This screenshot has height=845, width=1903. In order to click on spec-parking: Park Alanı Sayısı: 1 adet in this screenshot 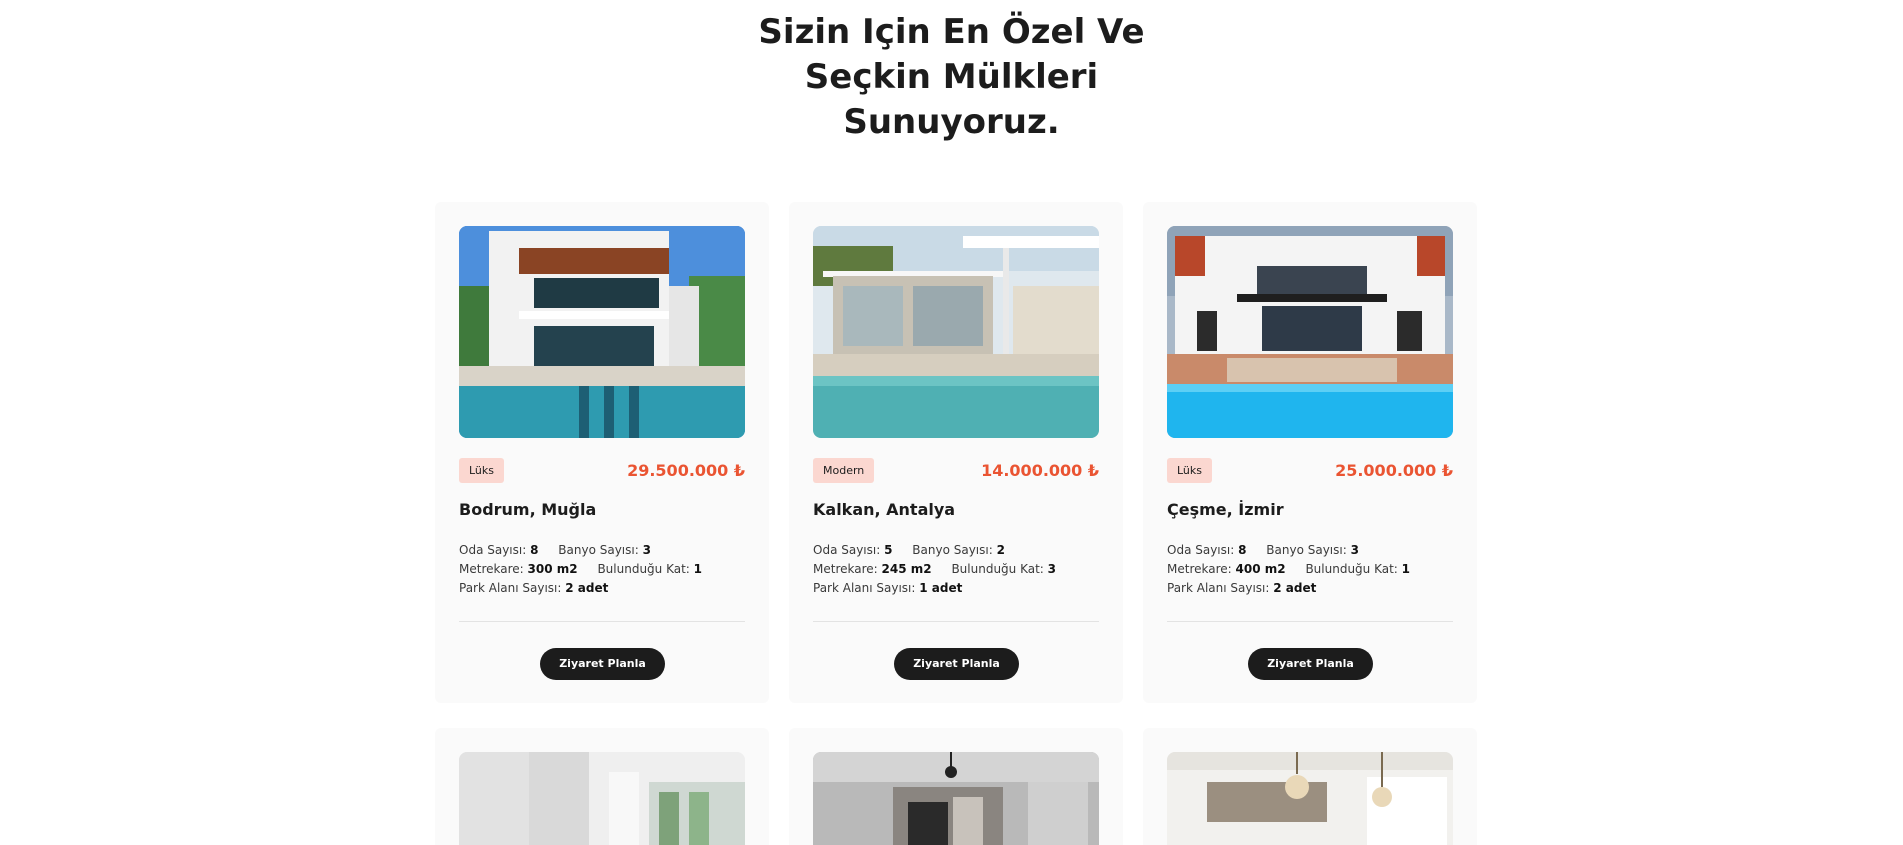, I will do `click(887, 588)`.